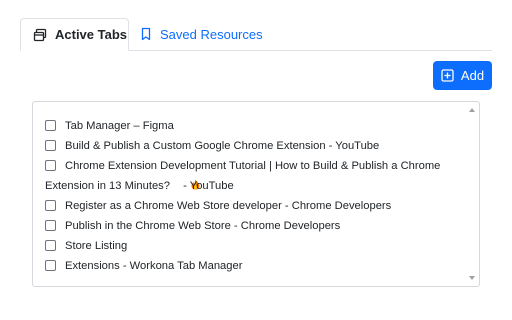 The image size is (512, 320). I want to click on tab-saved-resources: Saved Resources, so click(201, 34).